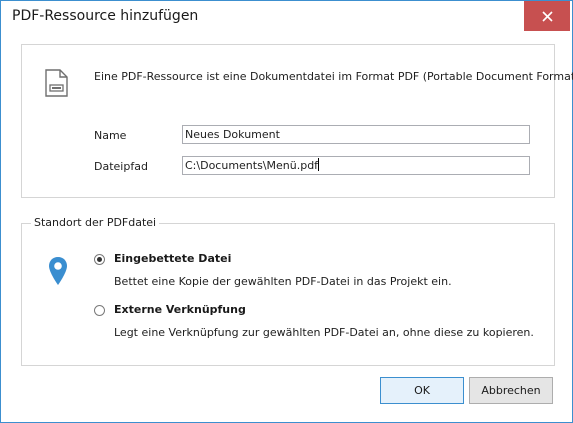 This screenshot has width=573, height=423. I want to click on external-link-radio, so click(99, 310).